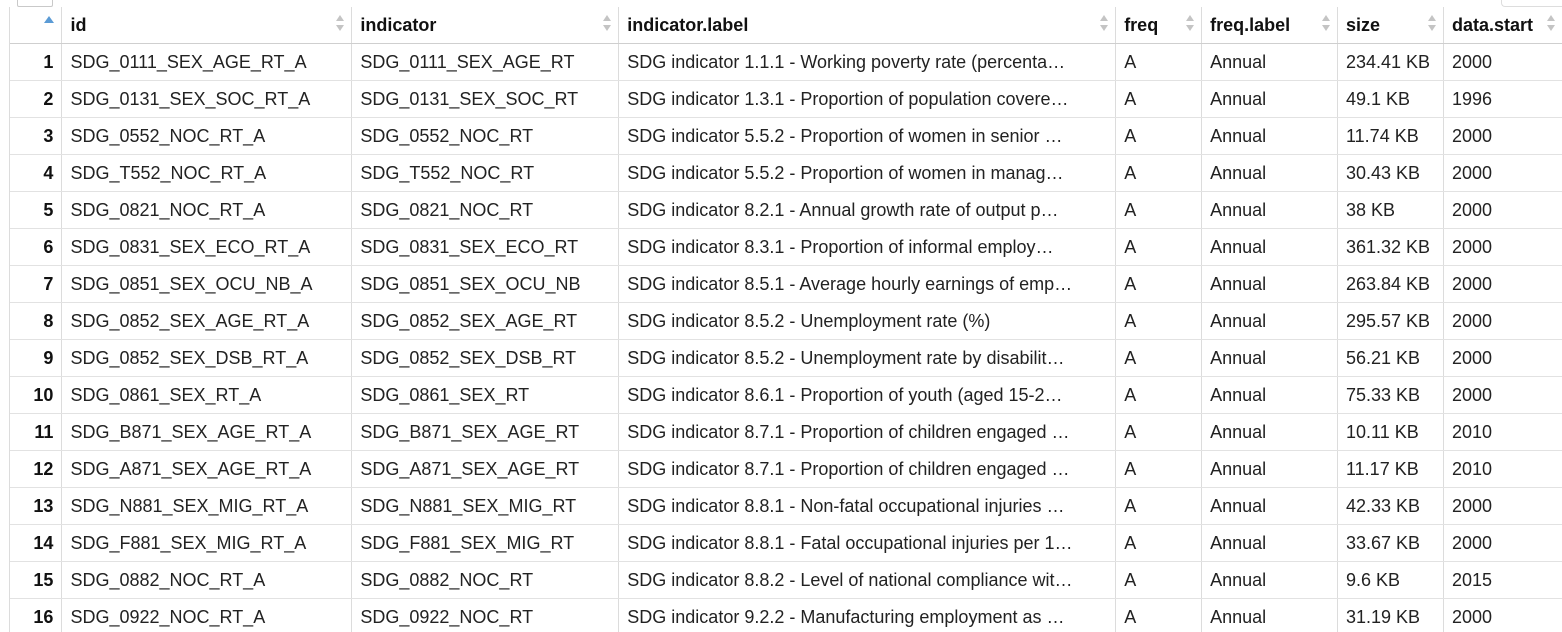 The height and width of the screenshot is (632, 1562). Describe the element at coordinates (1159, 25) in the screenshot. I see `column-header-freq: freq` at that location.